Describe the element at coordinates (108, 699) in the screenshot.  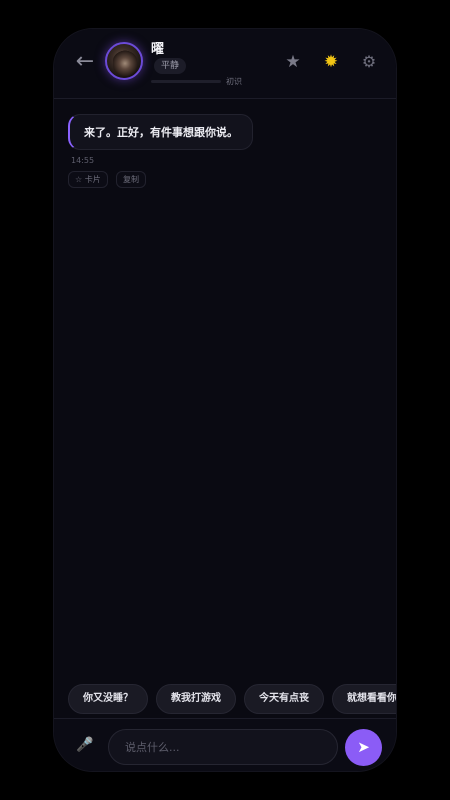
I see `quick-reply-chip: 你又没睡？` at that location.